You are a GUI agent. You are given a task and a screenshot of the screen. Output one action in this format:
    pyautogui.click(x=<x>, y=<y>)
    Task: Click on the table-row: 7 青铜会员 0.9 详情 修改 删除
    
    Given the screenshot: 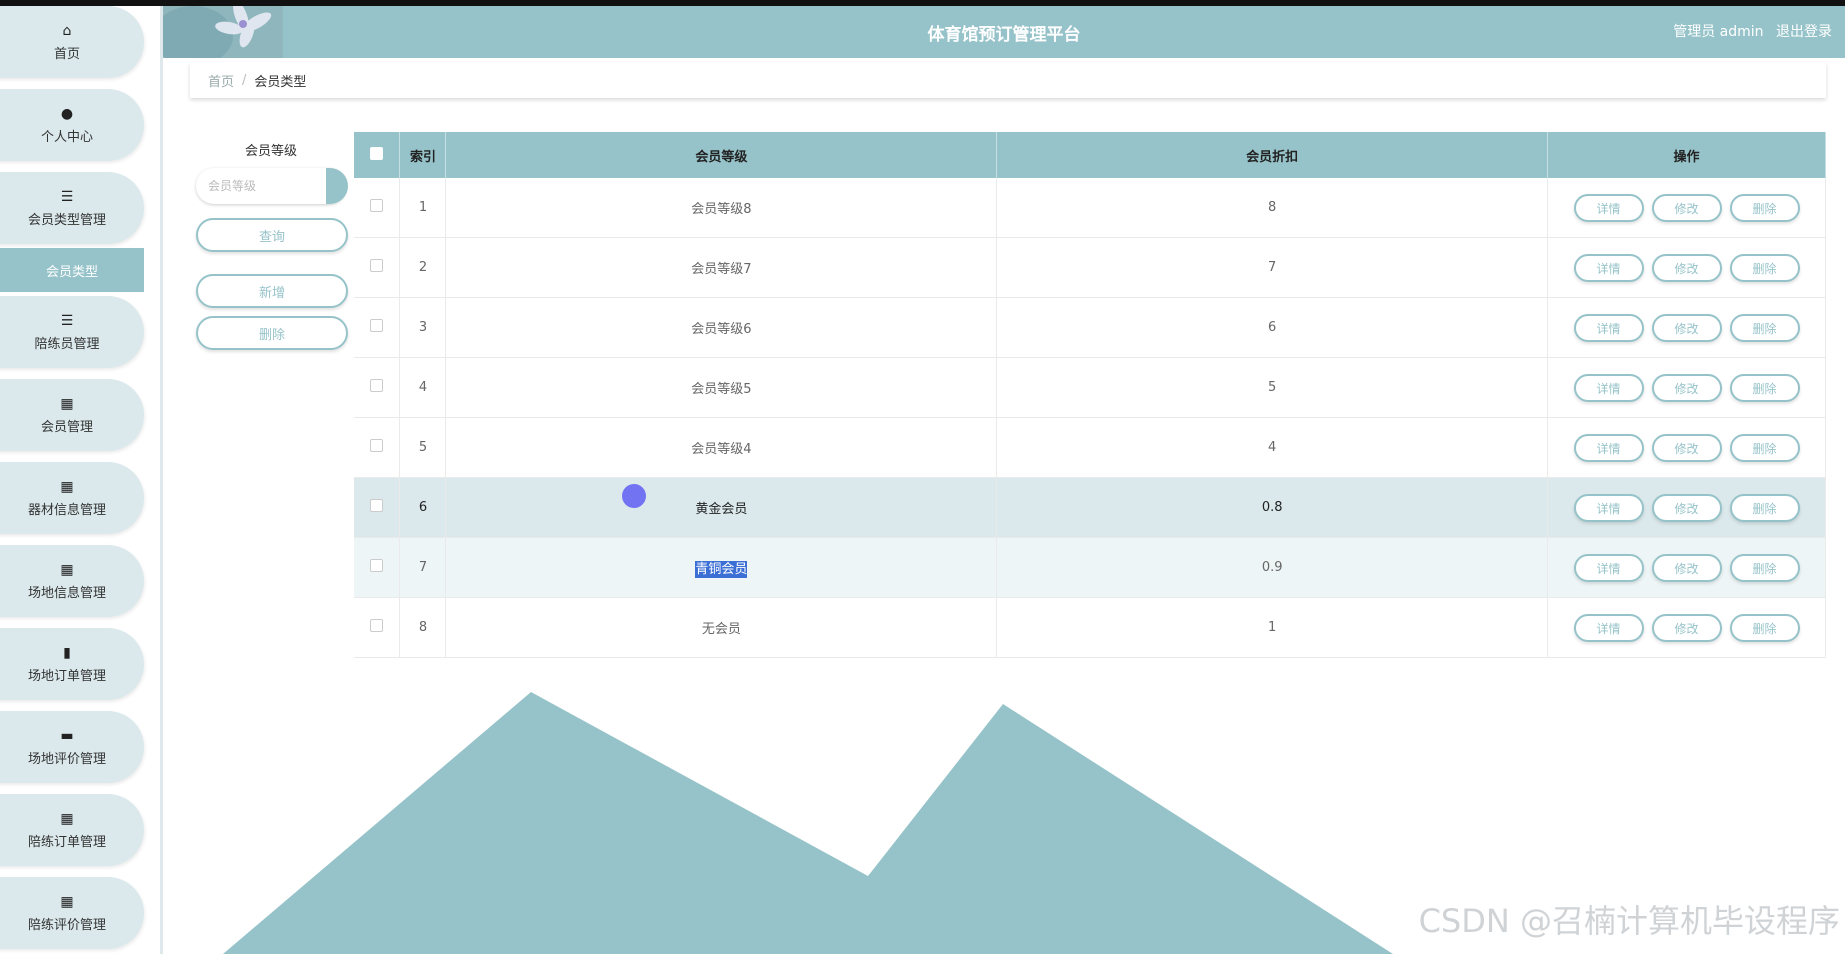 What is the action you would take?
    pyautogui.click(x=1090, y=567)
    